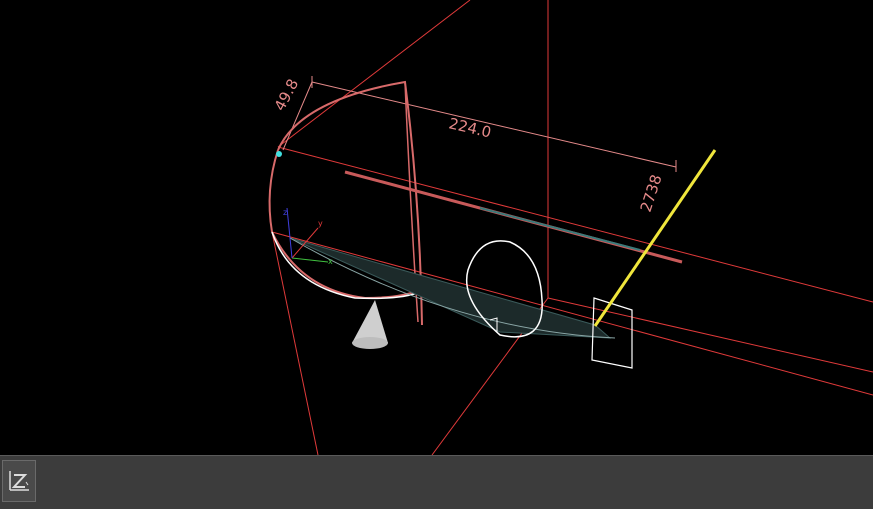 This screenshot has height=509, width=873. What do you see at coordinates (370, 324) in the screenshot?
I see `cone-object` at bounding box center [370, 324].